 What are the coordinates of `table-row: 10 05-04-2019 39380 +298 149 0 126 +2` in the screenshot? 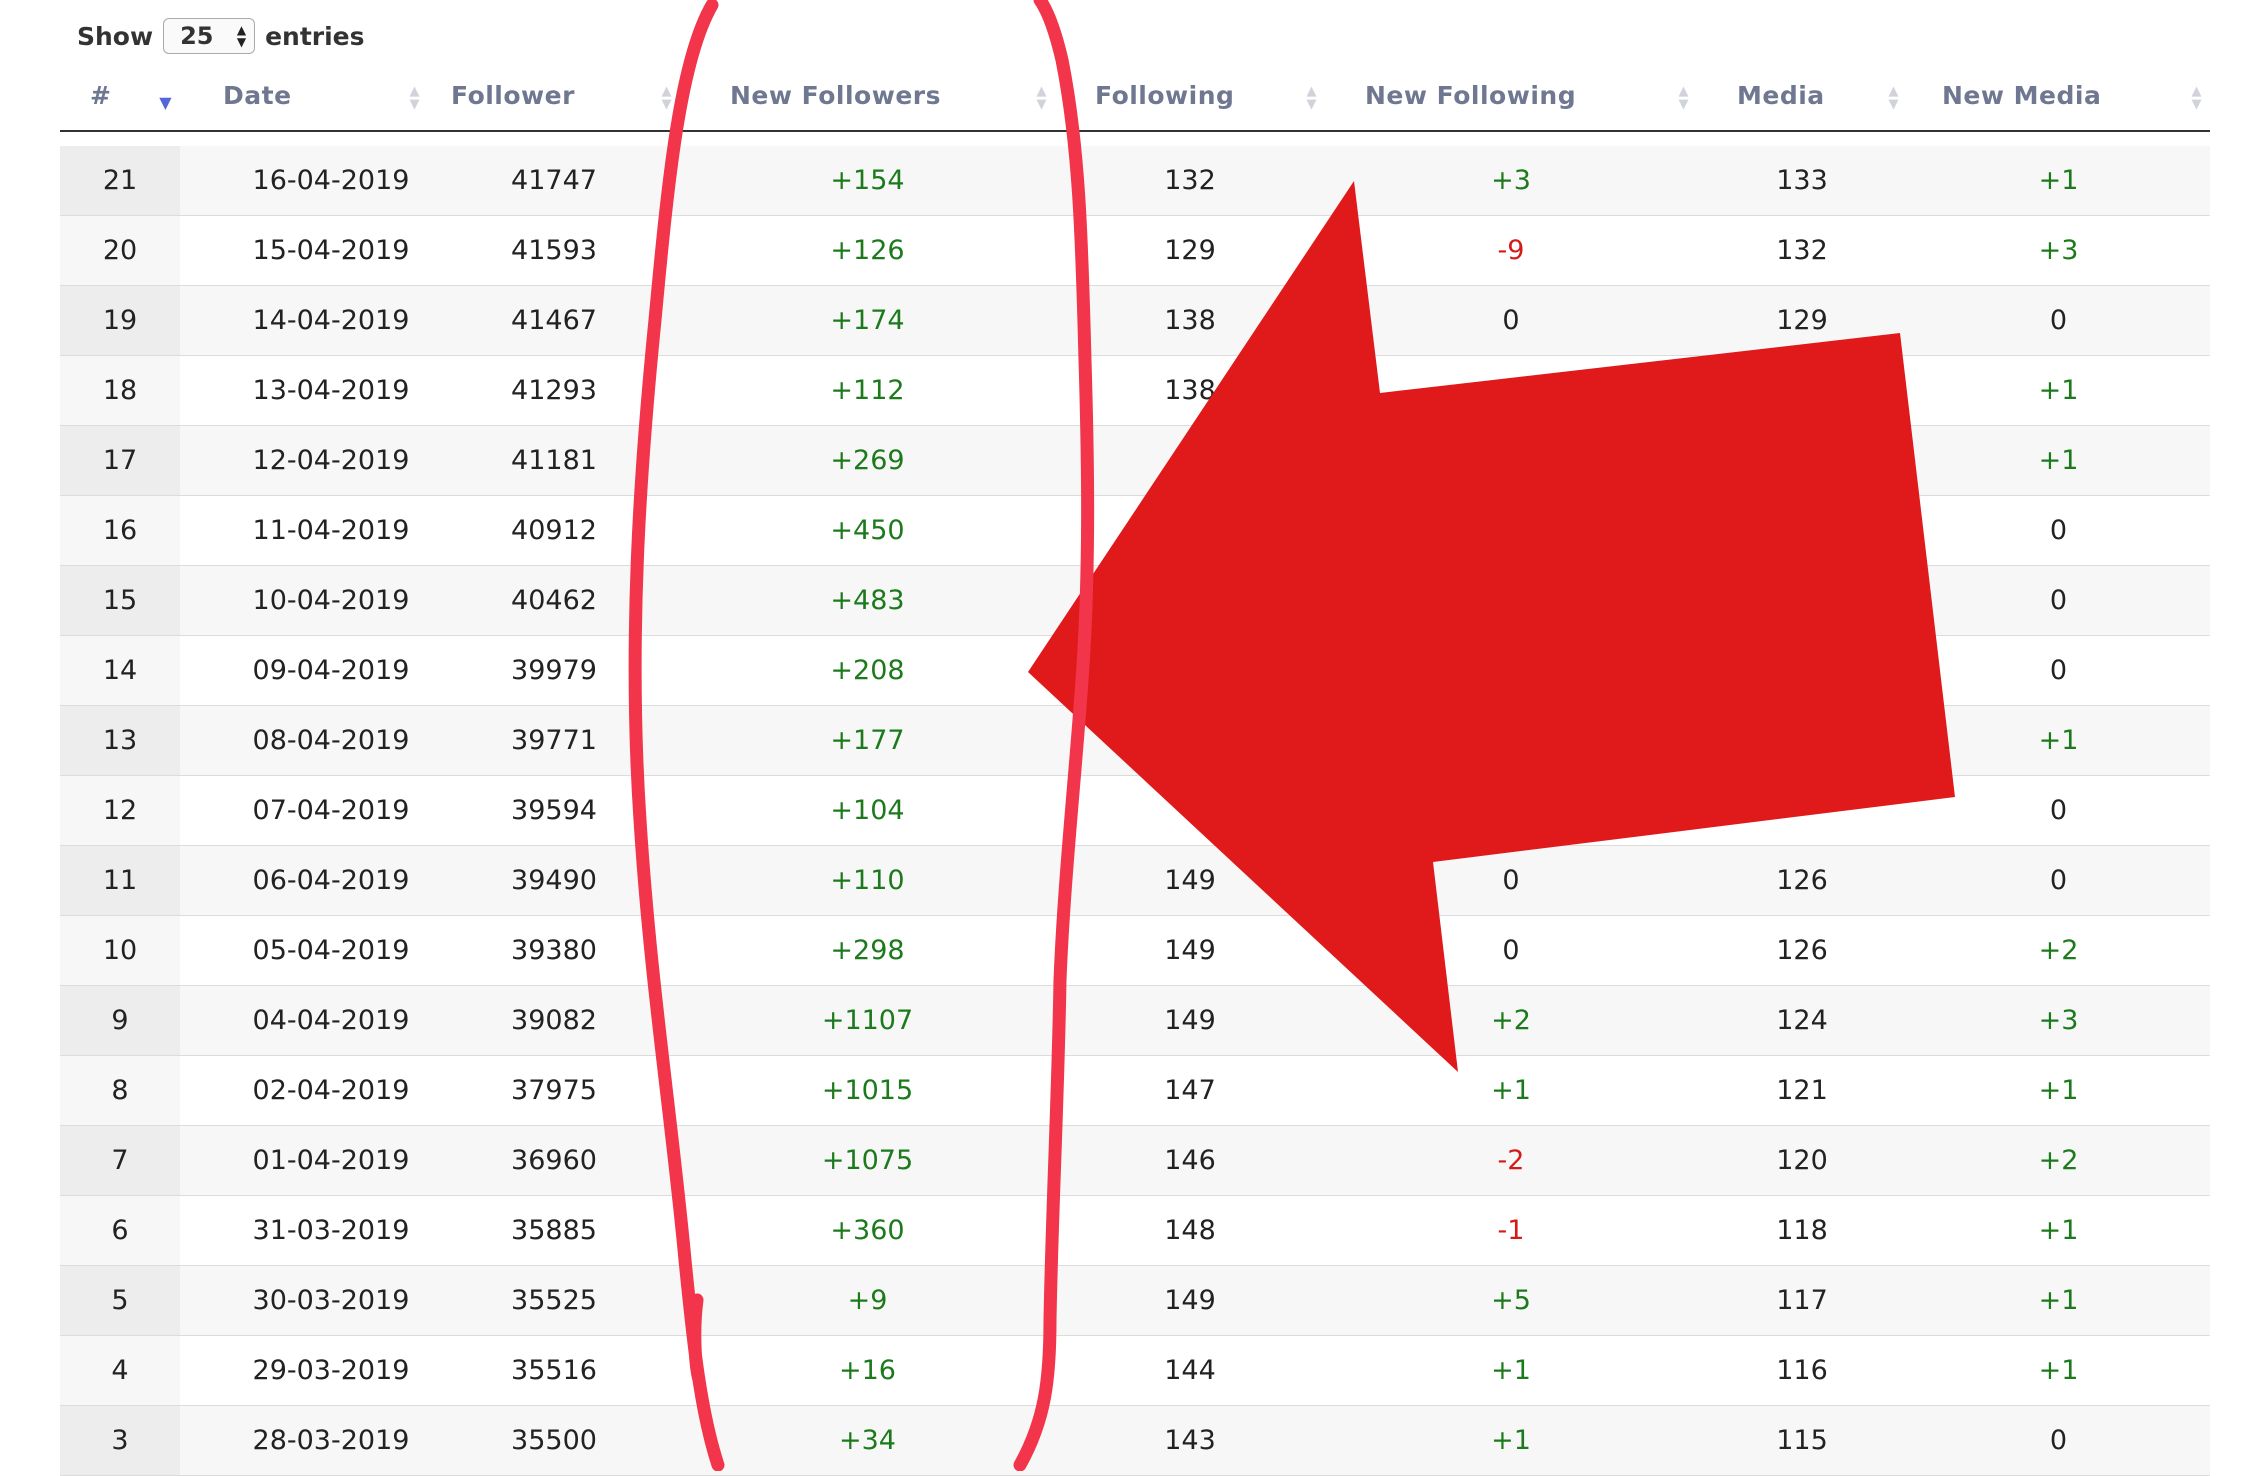 It's located at (1135, 950).